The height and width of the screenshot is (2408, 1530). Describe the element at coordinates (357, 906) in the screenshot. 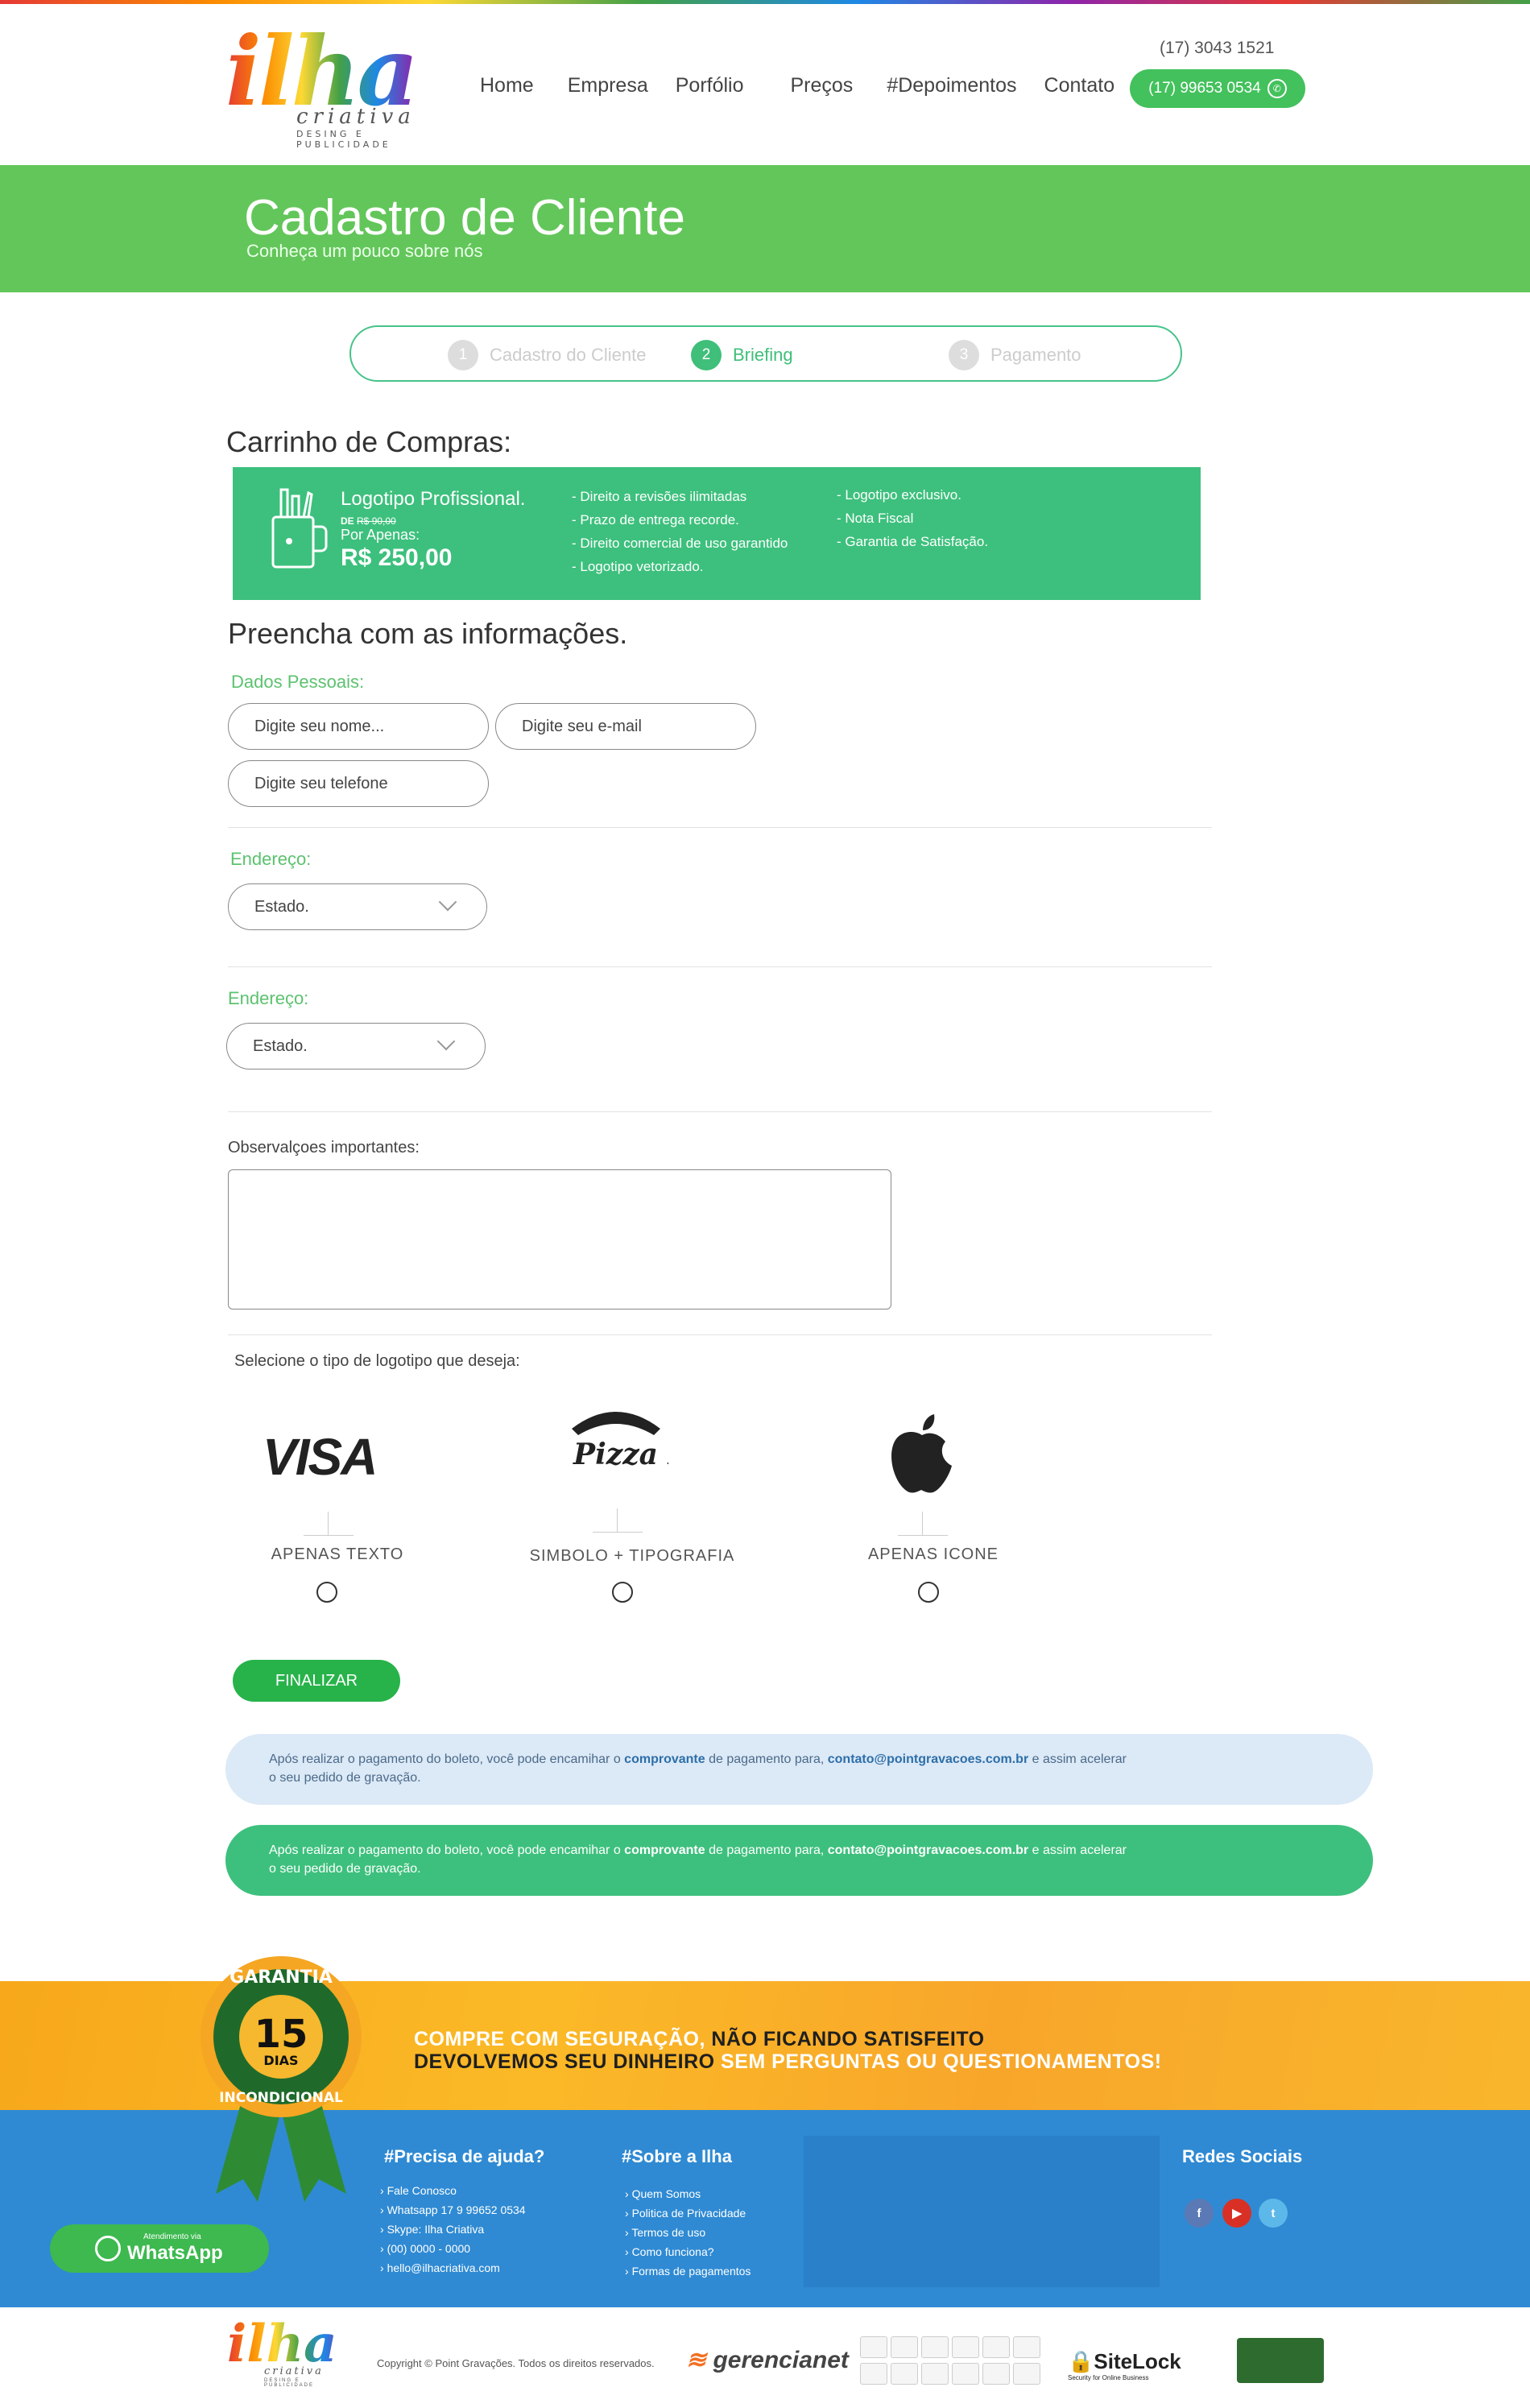

I see `state-select-1: Estado.` at that location.